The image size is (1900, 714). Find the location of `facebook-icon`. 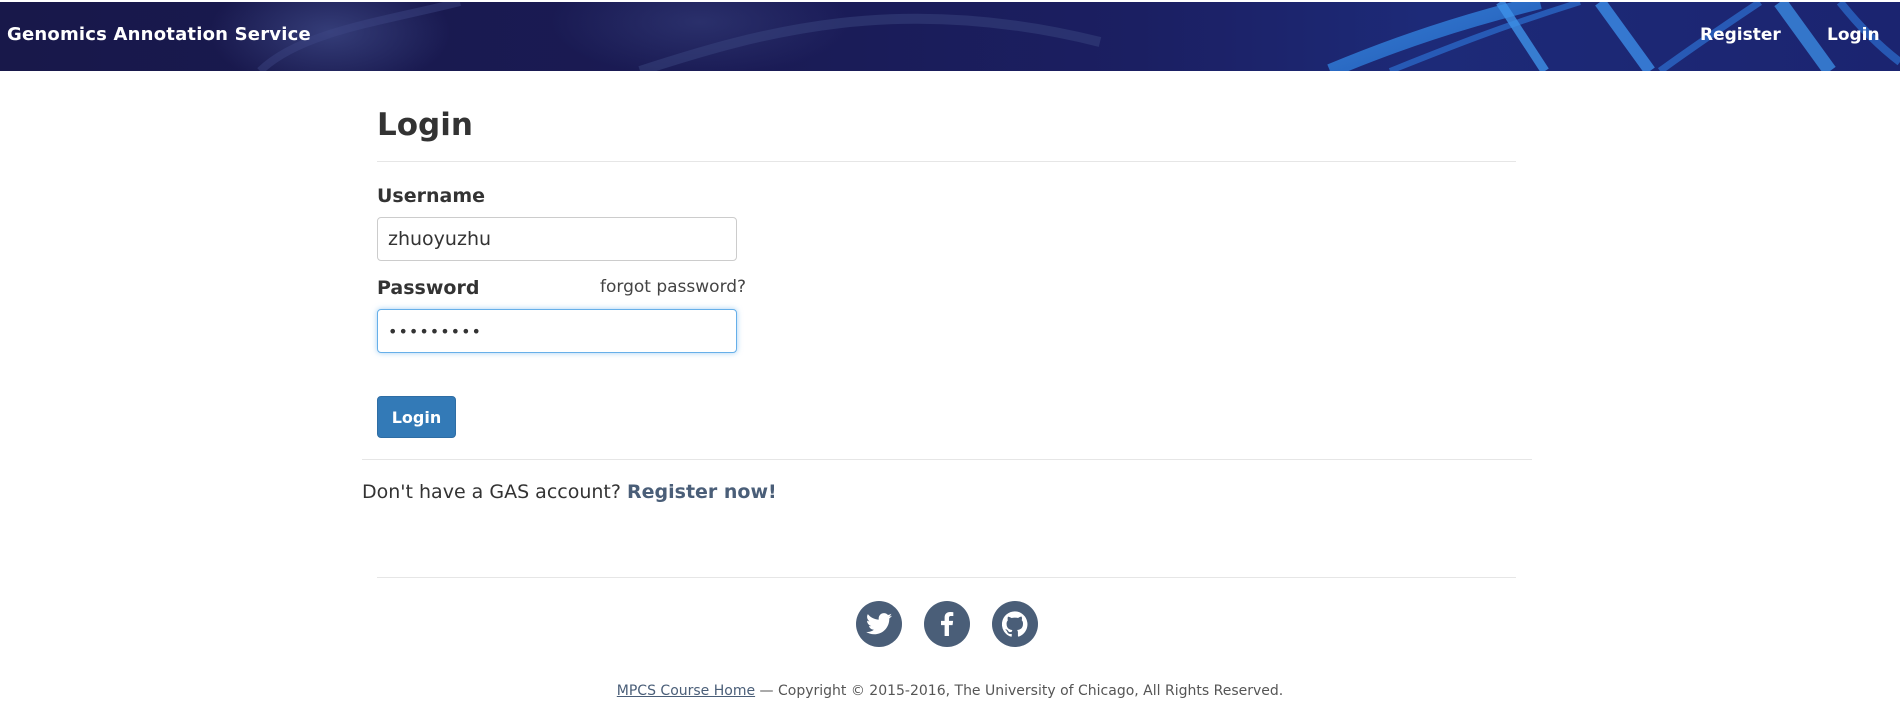

facebook-icon is located at coordinates (947, 624).